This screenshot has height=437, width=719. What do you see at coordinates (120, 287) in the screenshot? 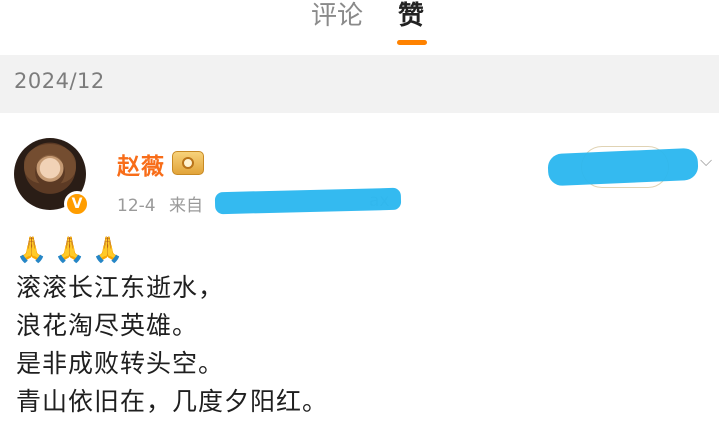
I see `content-line: 滚滚长江东逝水，` at bounding box center [120, 287].